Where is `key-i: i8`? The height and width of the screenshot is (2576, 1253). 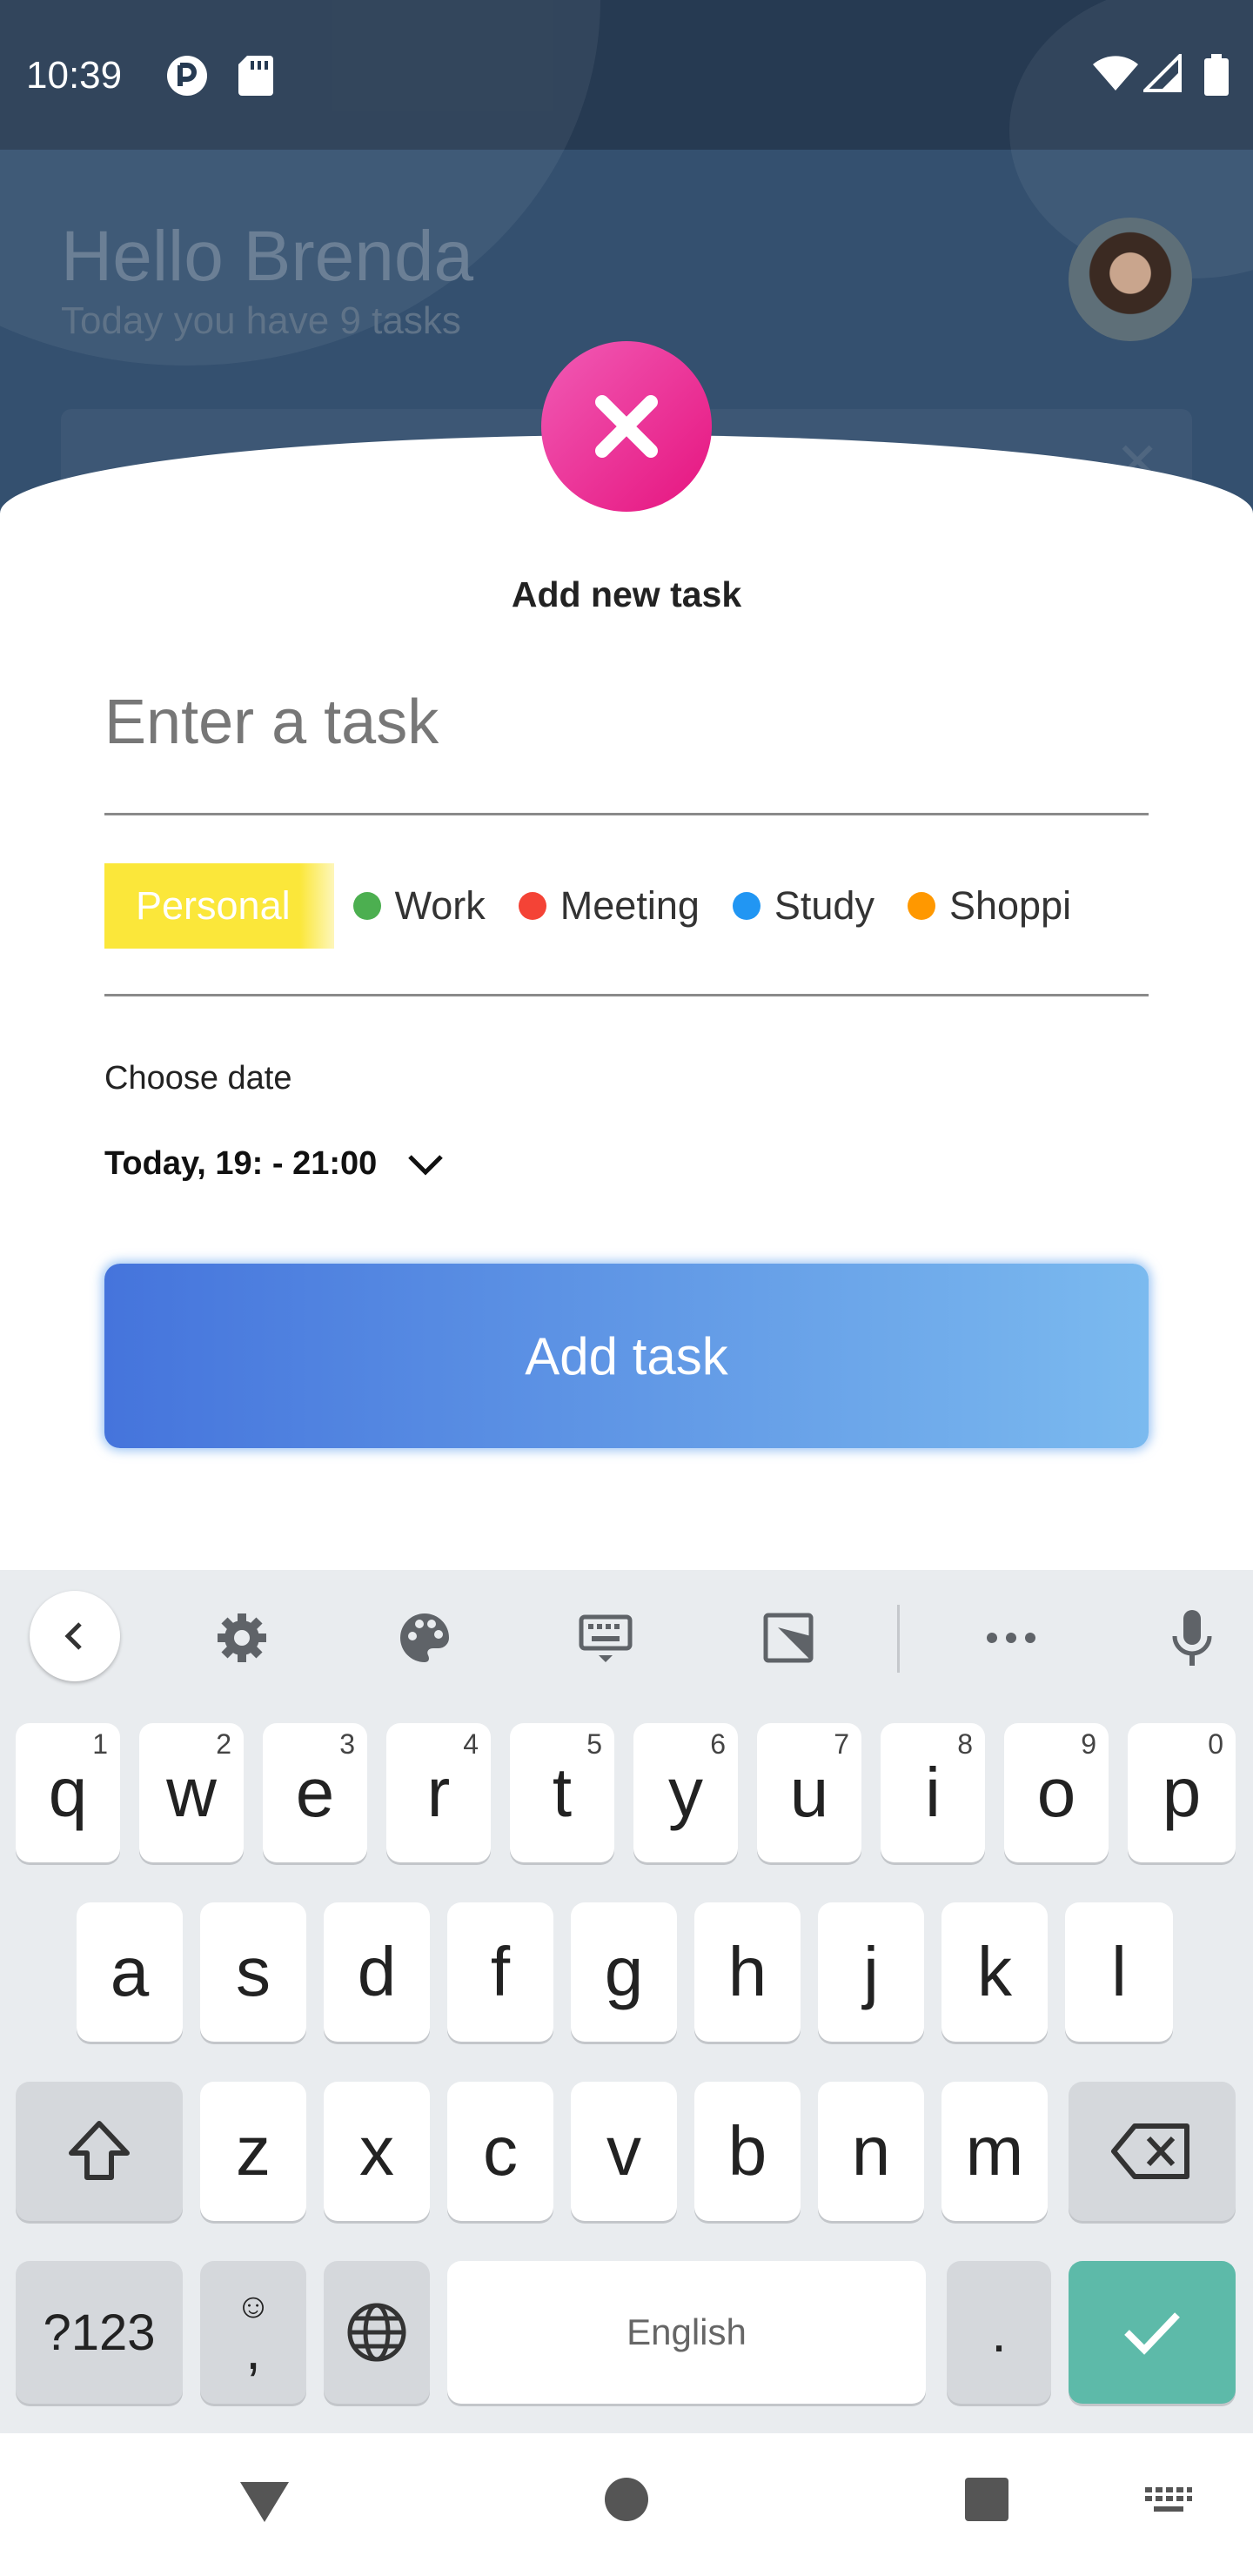
key-i: i8 is located at coordinates (933, 1793).